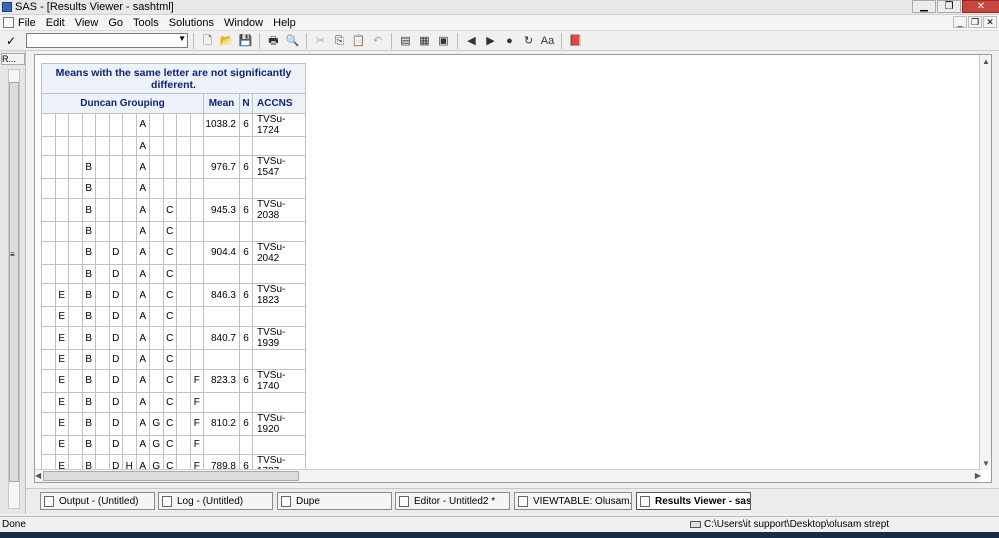 This screenshot has height=538, width=999. I want to click on tab-dupe: Dupe, so click(334, 501).